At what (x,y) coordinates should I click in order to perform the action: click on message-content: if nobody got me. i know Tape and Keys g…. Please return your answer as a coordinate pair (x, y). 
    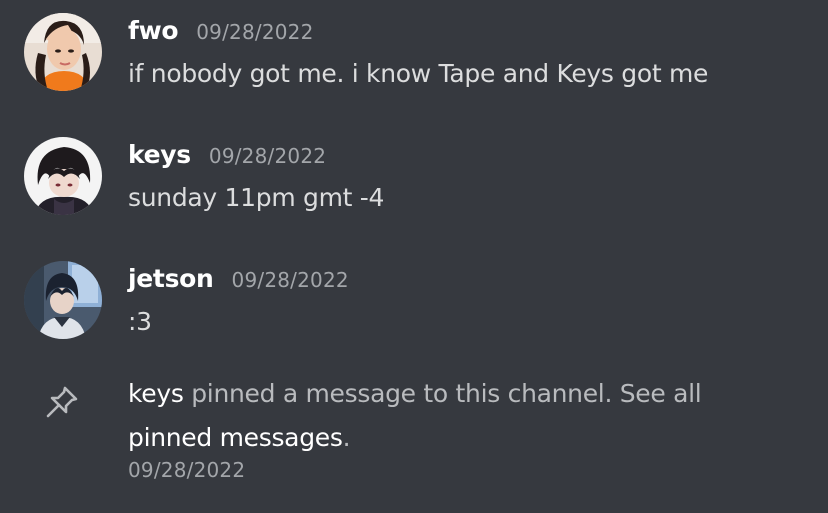
    Looking at the image, I should click on (418, 73).